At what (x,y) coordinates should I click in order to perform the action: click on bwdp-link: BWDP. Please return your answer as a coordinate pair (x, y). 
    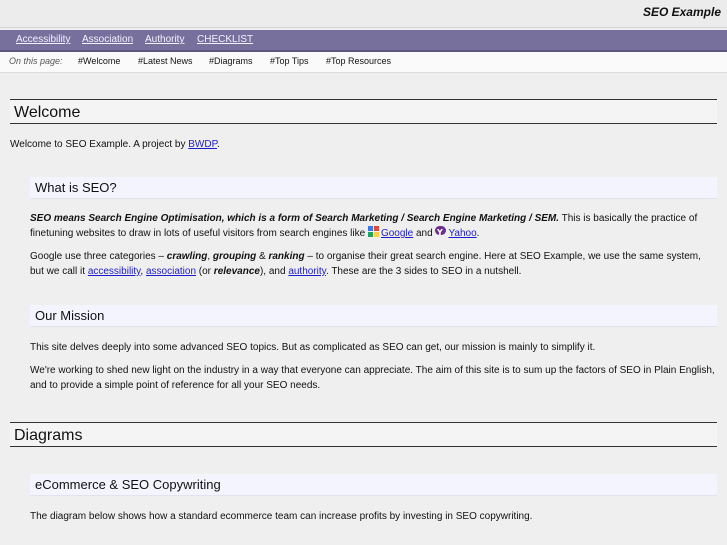
    Looking at the image, I should click on (202, 144).